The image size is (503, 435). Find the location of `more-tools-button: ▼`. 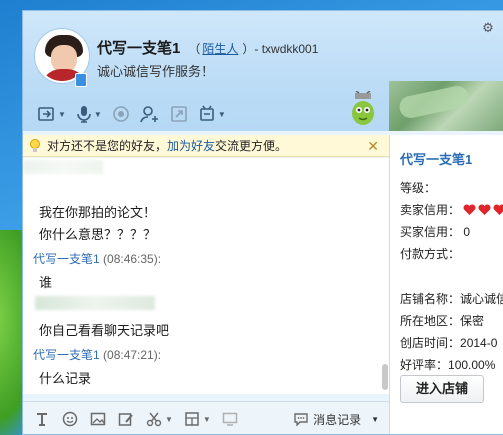

more-tools-button: ▼ is located at coordinates (197, 419).